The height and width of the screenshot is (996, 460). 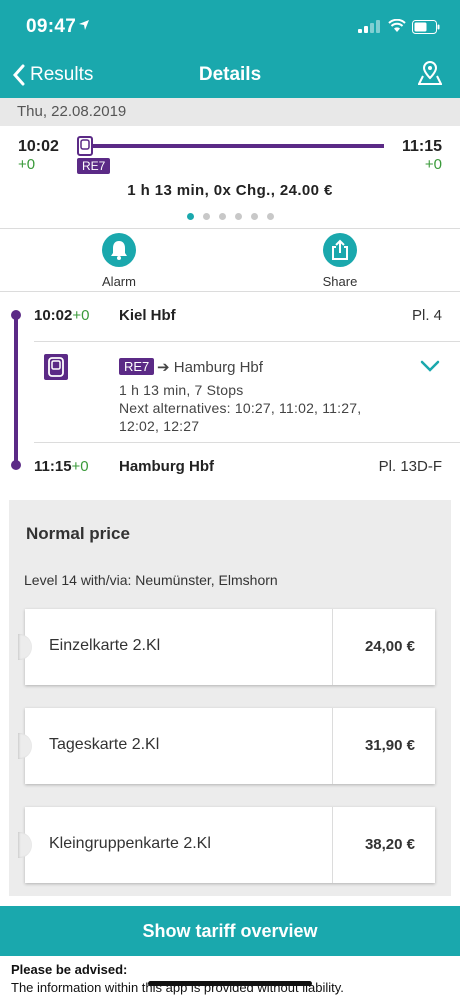 What do you see at coordinates (369, 26) in the screenshot?
I see `cellular-signal-icon` at bounding box center [369, 26].